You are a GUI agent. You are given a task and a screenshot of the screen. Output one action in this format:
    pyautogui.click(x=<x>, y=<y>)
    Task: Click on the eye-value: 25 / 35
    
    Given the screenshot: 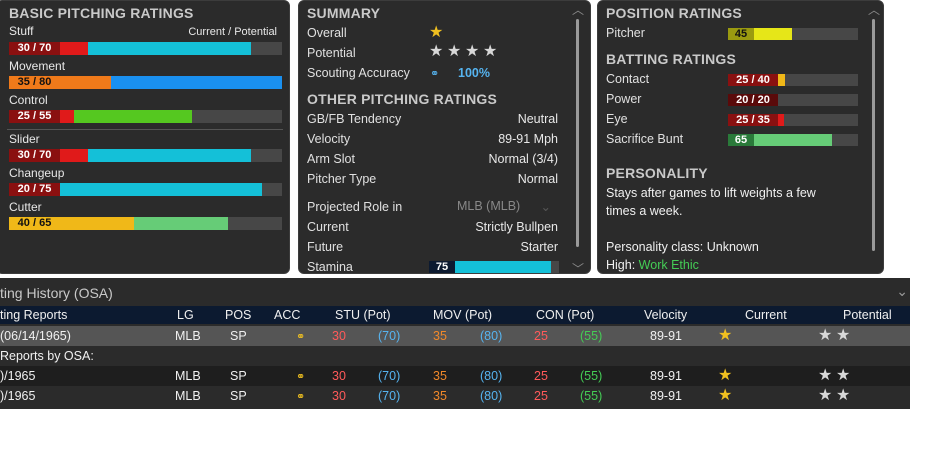 What is the action you would take?
    pyautogui.click(x=753, y=120)
    